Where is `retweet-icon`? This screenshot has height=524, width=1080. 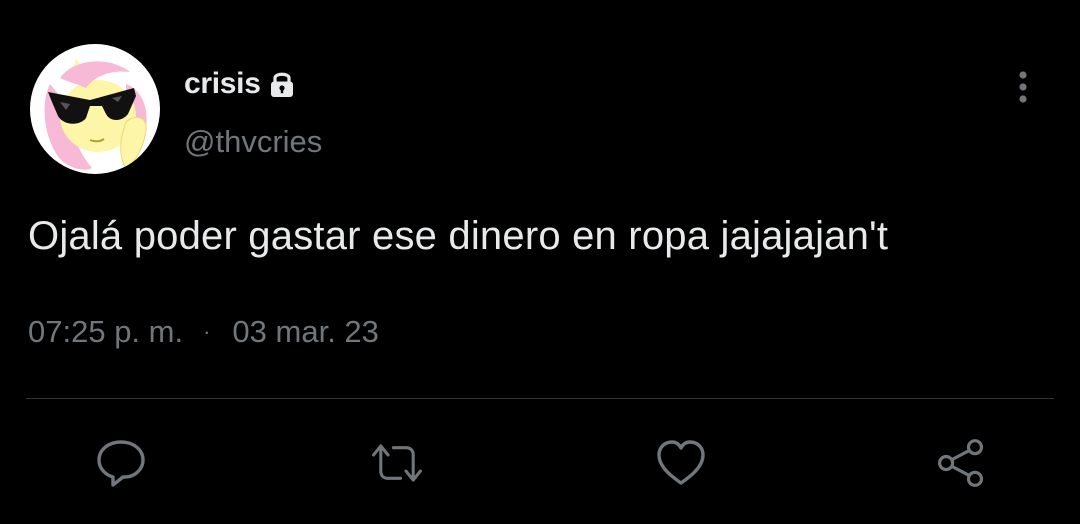
retweet-icon is located at coordinates (397, 463).